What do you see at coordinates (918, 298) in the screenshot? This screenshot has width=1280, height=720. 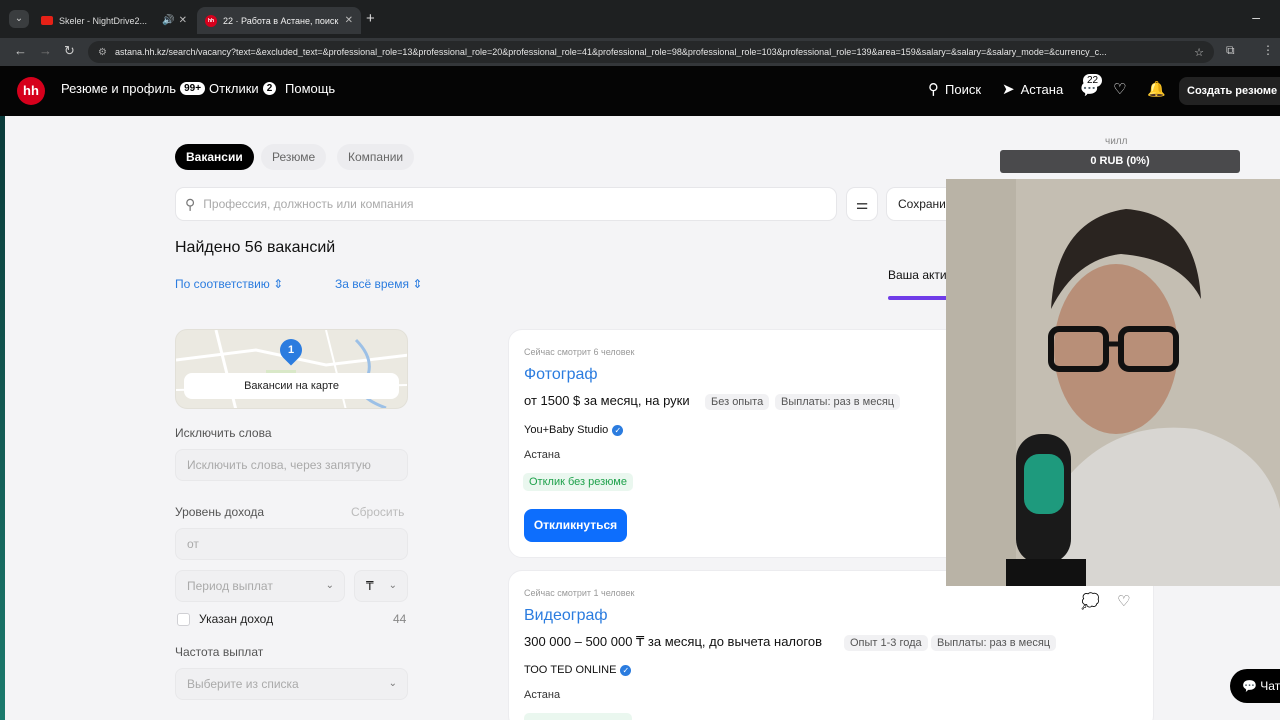 I see `active-tab-underline` at bounding box center [918, 298].